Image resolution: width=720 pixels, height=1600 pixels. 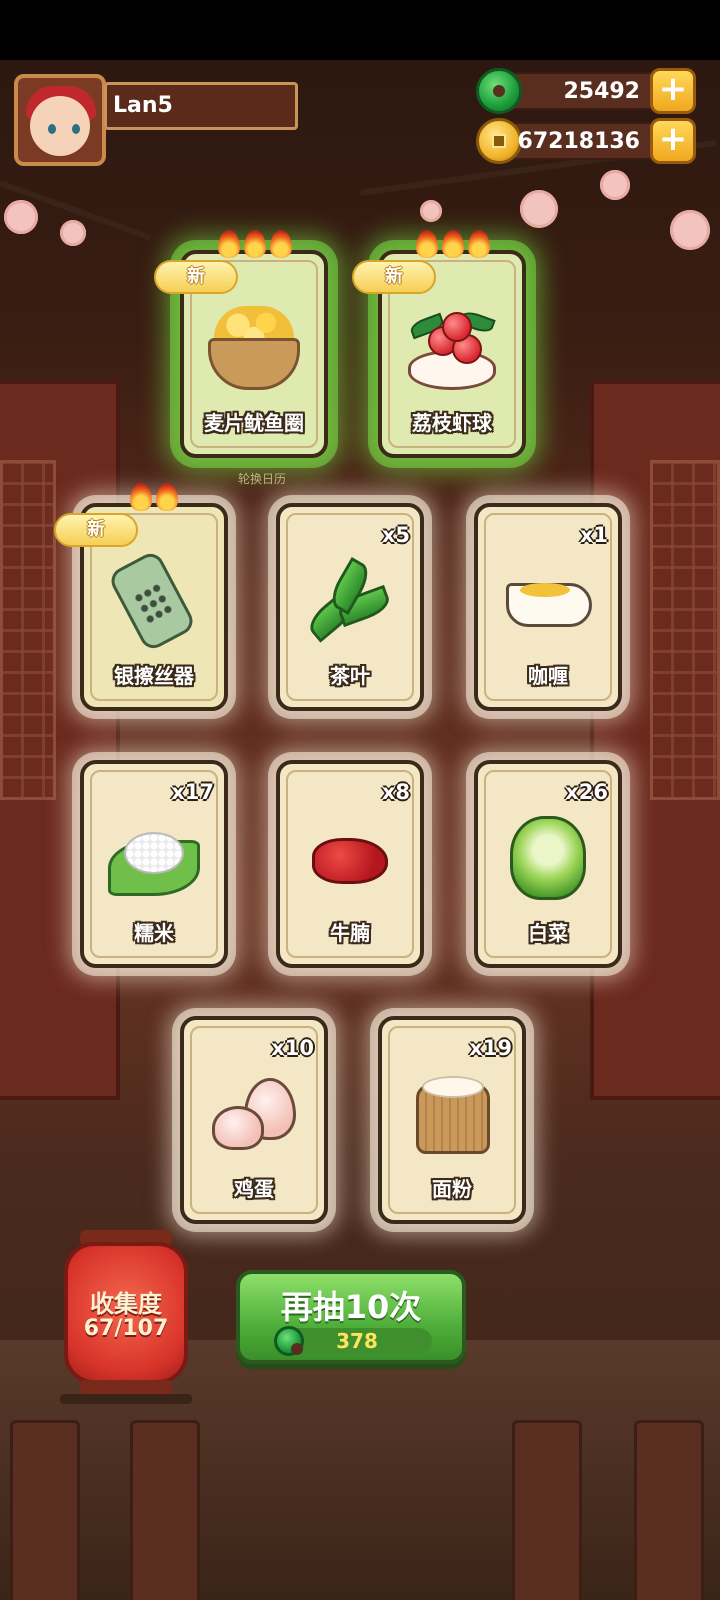 What do you see at coordinates (452, 348) in the screenshot?
I see `lychee-shrimp-icon` at bounding box center [452, 348].